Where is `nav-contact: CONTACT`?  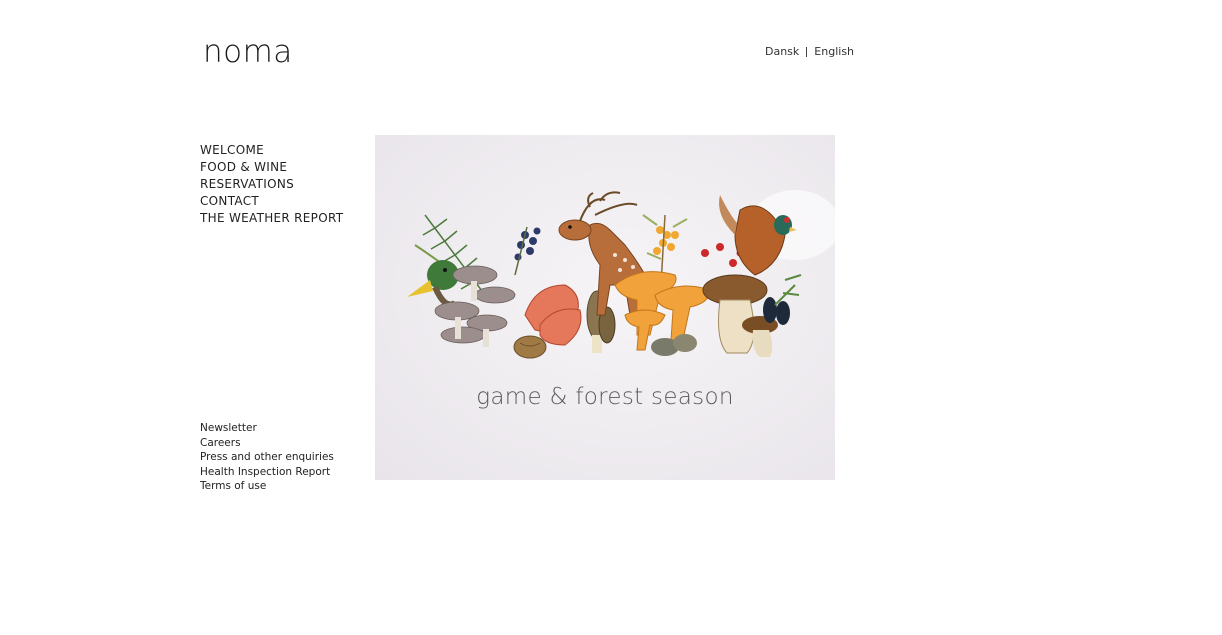
nav-contact: CONTACT is located at coordinates (271, 201).